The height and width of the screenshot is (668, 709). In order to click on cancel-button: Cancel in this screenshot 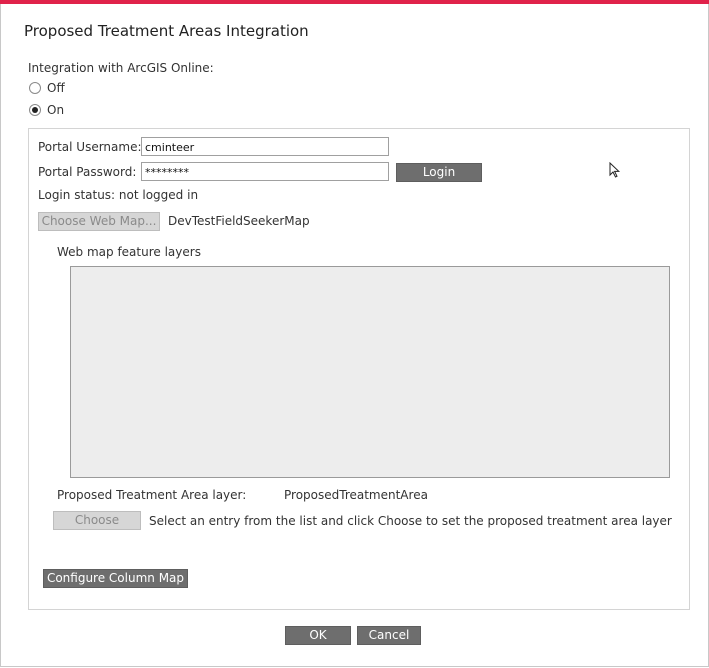, I will do `click(389, 635)`.